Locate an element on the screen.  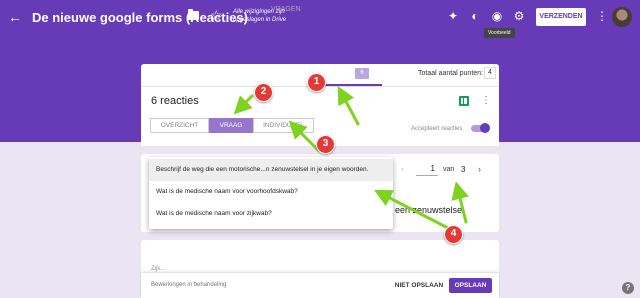
avatar is located at coordinates (622, 17).